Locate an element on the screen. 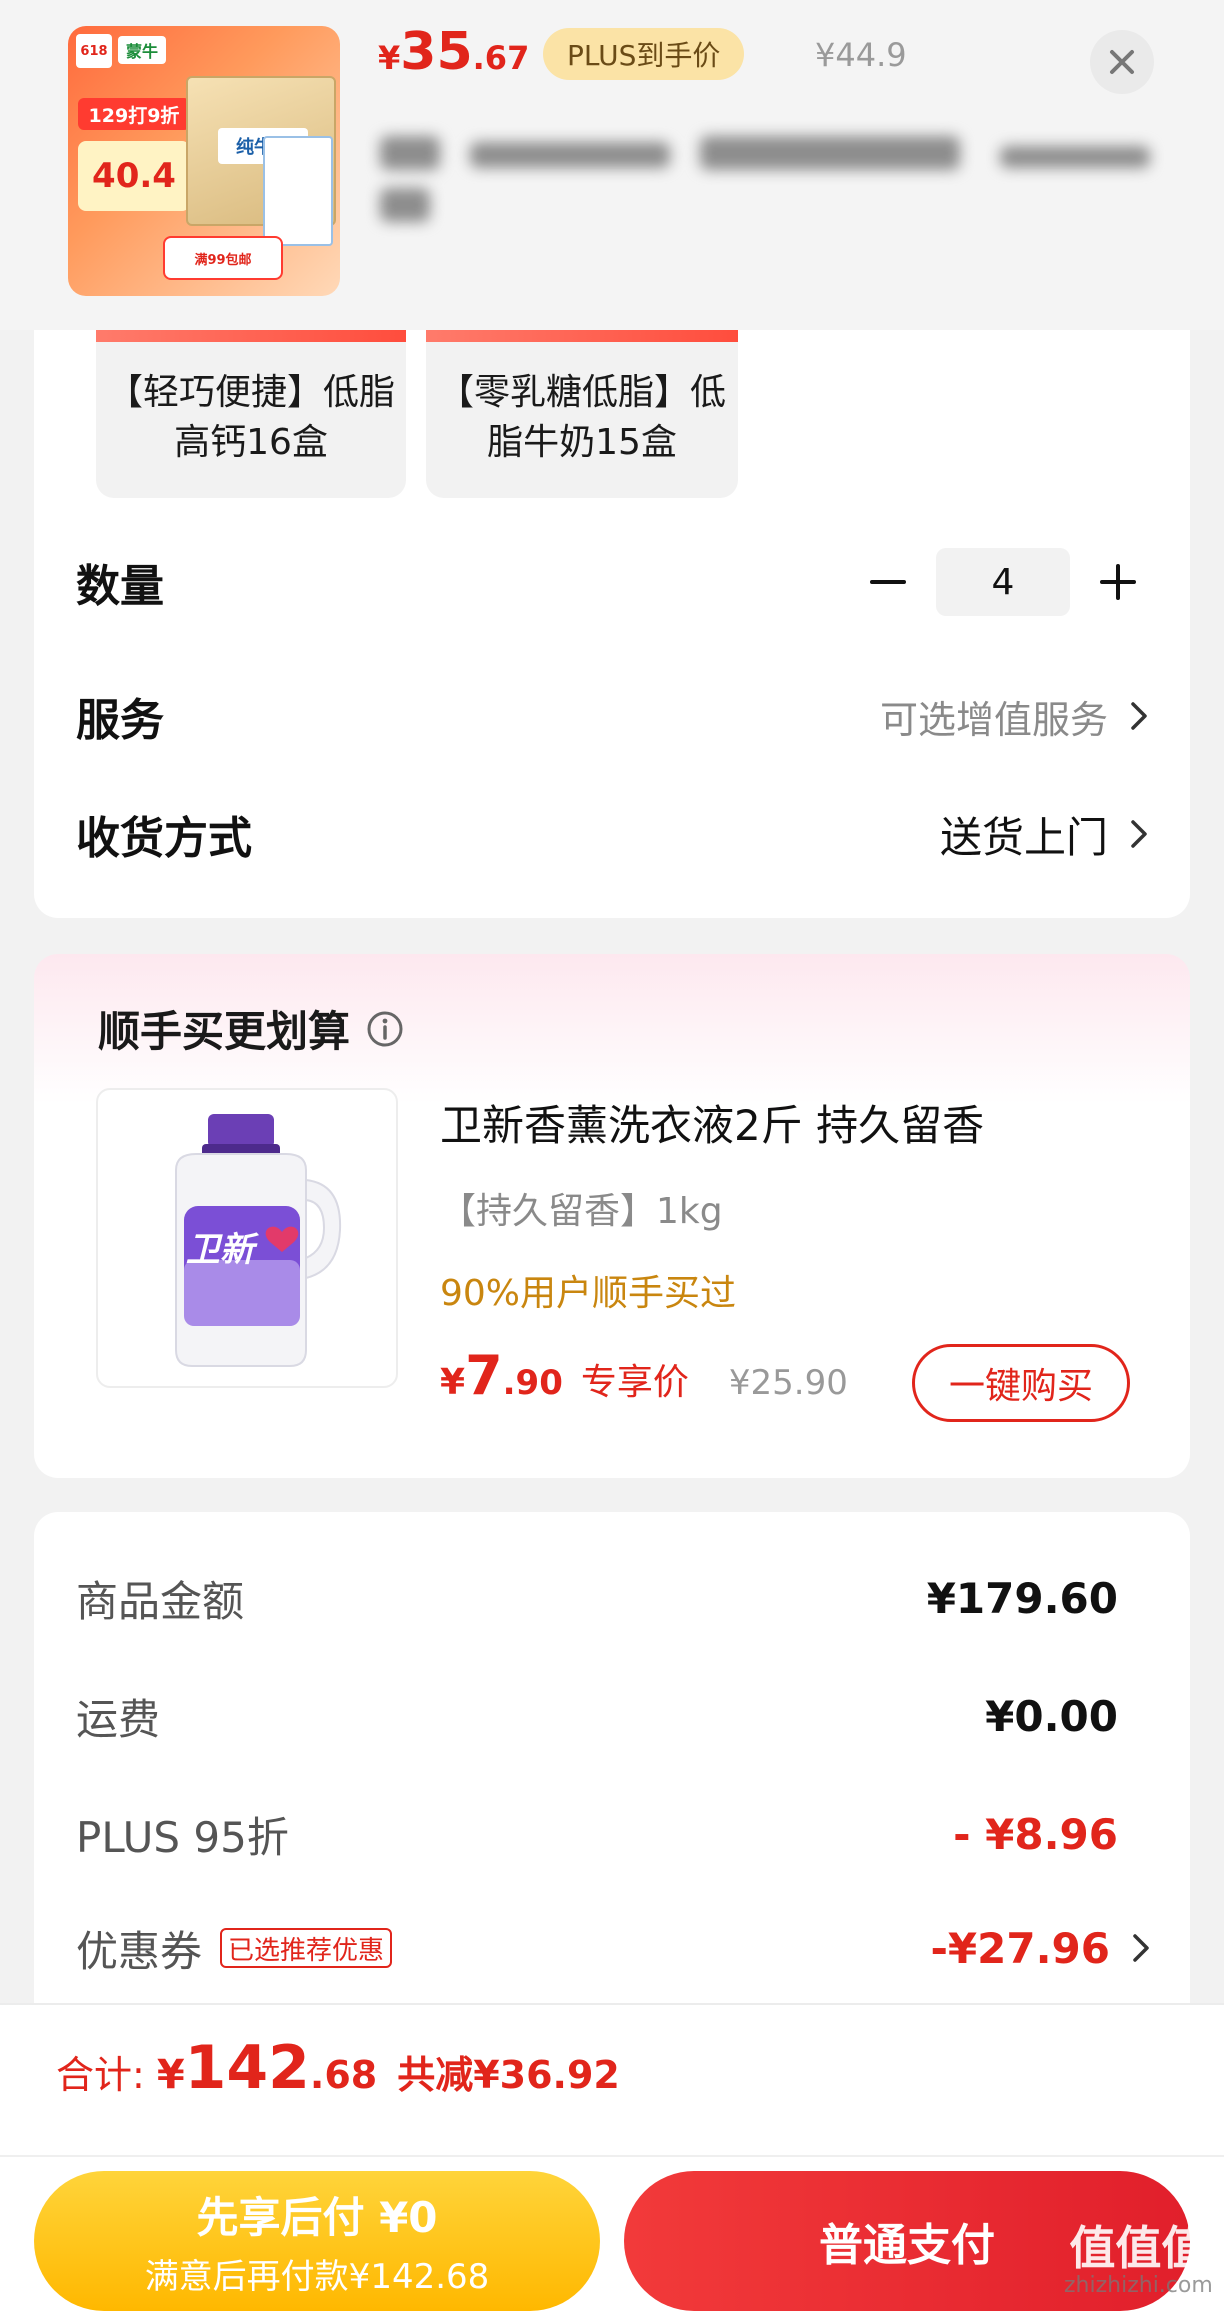 The height and width of the screenshot is (2317, 1224). brand-logo: 蒙牛 is located at coordinates (142, 50).